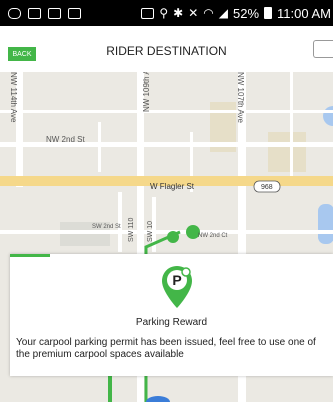 The height and width of the screenshot is (402, 333). Describe the element at coordinates (14, 13) in the screenshot. I see `message-icon` at that location.